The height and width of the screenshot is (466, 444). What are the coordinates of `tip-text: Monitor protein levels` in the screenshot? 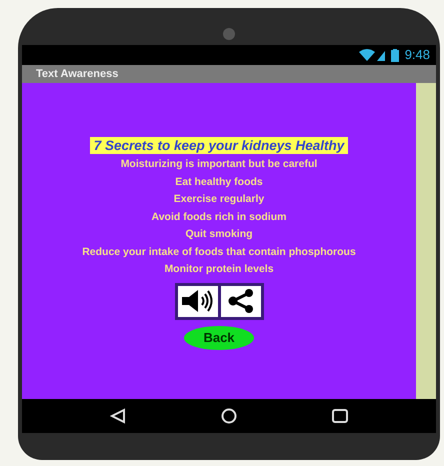 It's located at (219, 269).